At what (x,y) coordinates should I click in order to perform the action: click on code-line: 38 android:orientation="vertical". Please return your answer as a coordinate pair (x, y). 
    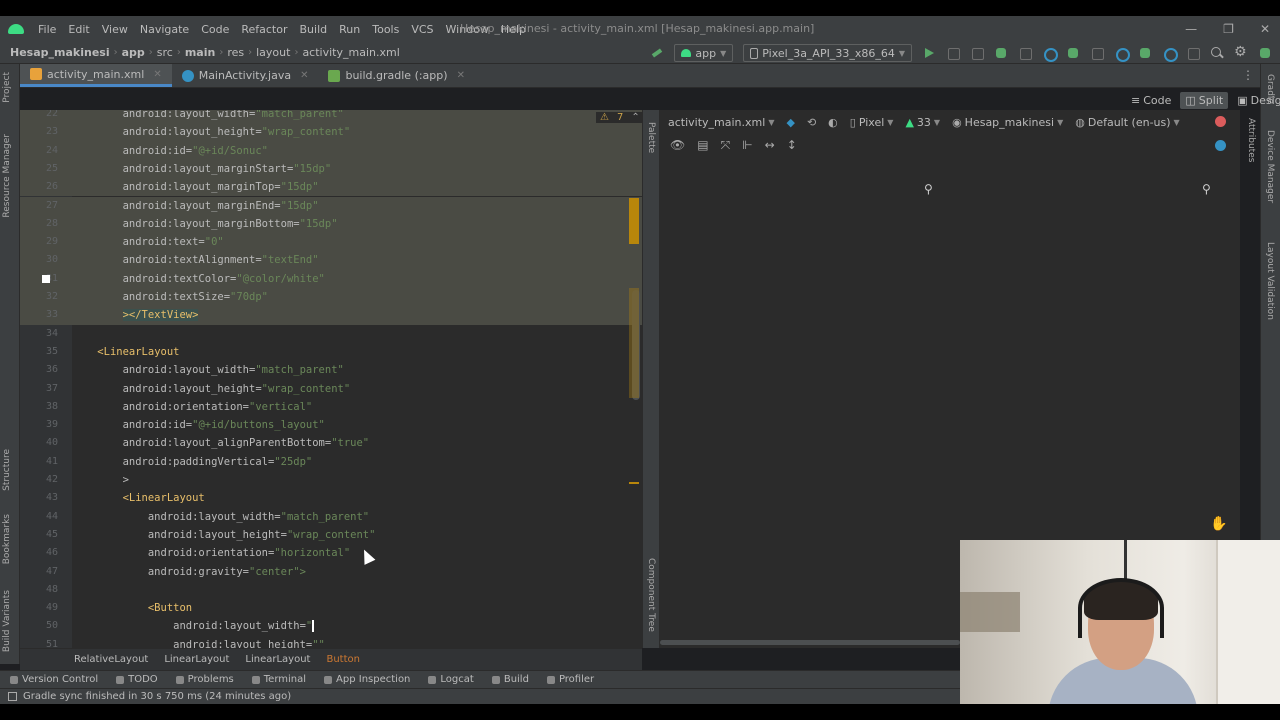
    Looking at the image, I should click on (331, 407).